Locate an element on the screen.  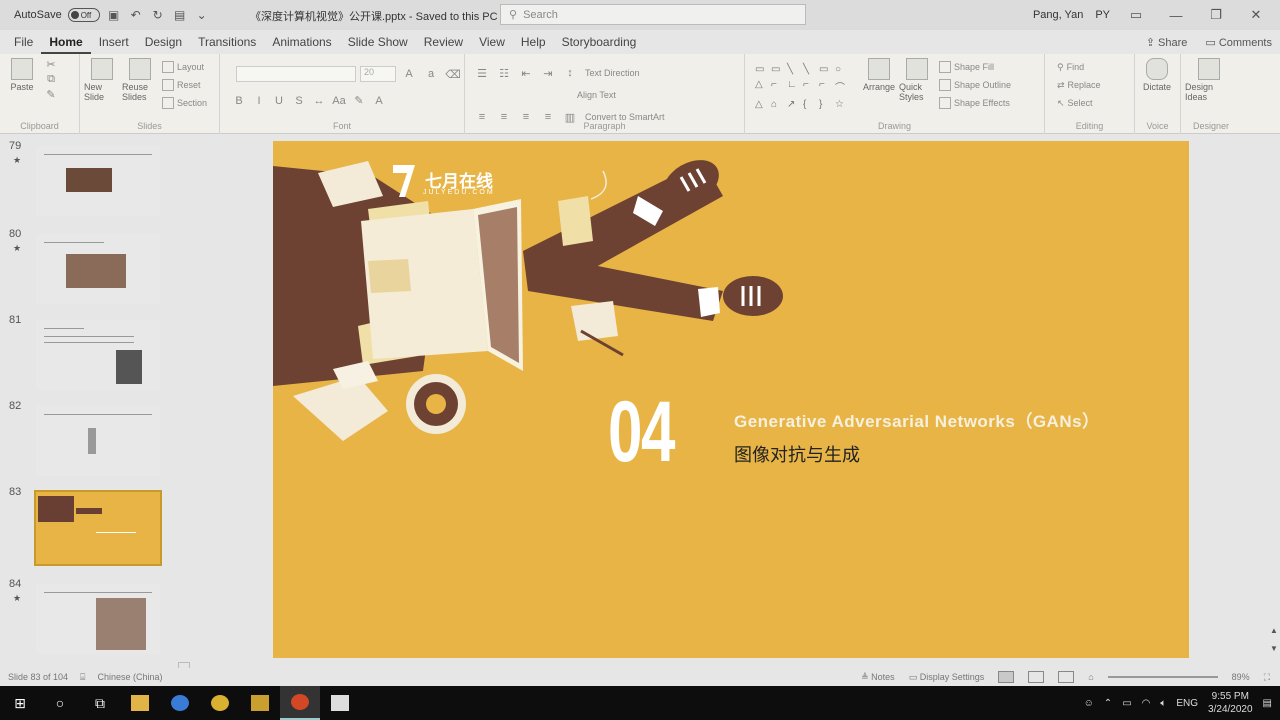
tray-chevron-icon: ⌃ is located at coordinates (1108, 703).